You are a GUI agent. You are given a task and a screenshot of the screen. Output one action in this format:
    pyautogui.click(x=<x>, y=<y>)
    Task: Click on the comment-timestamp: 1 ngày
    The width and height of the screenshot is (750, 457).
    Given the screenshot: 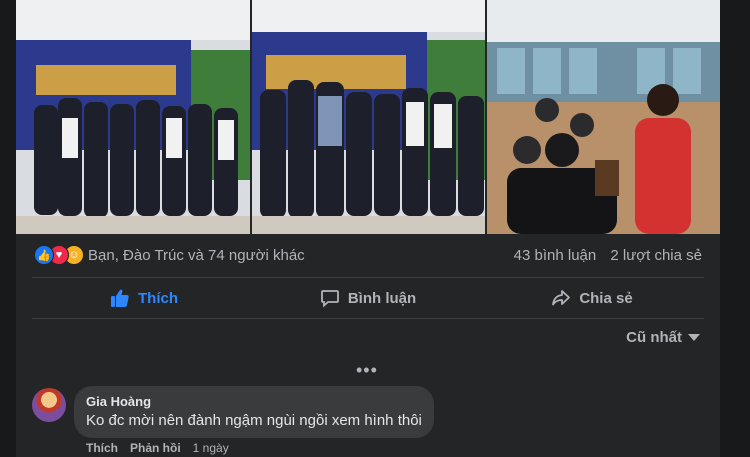 What is the action you would take?
    pyautogui.click(x=211, y=448)
    